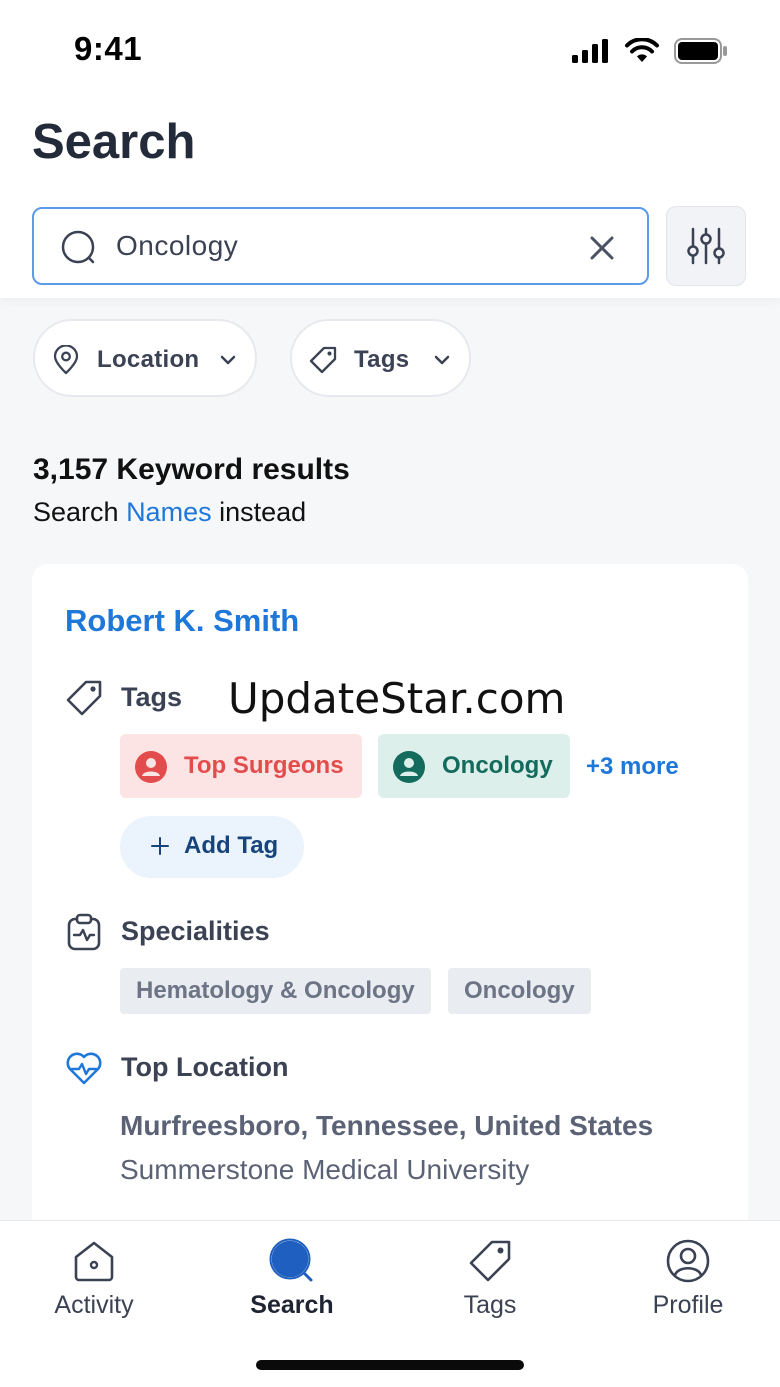  What do you see at coordinates (642, 50) in the screenshot?
I see `wifi-icon` at bounding box center [642, 50].